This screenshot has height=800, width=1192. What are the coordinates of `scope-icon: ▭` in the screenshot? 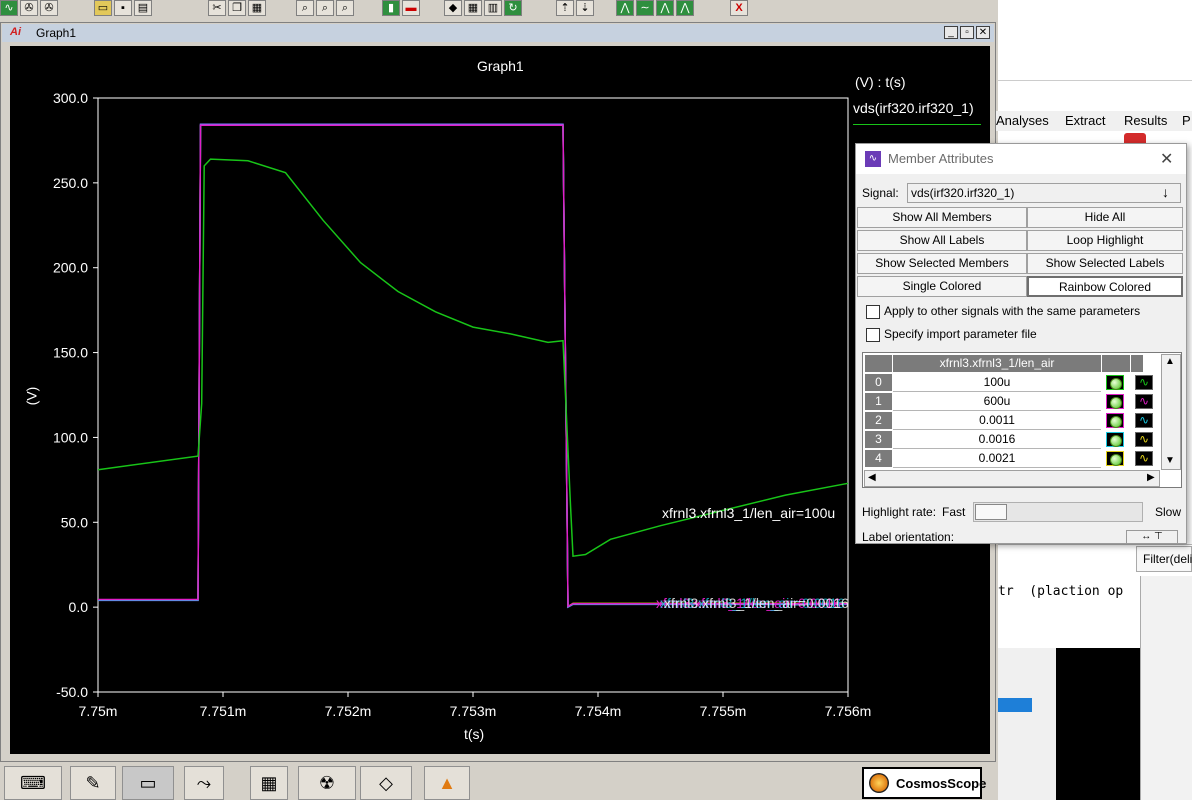 It's located at (148, 783).